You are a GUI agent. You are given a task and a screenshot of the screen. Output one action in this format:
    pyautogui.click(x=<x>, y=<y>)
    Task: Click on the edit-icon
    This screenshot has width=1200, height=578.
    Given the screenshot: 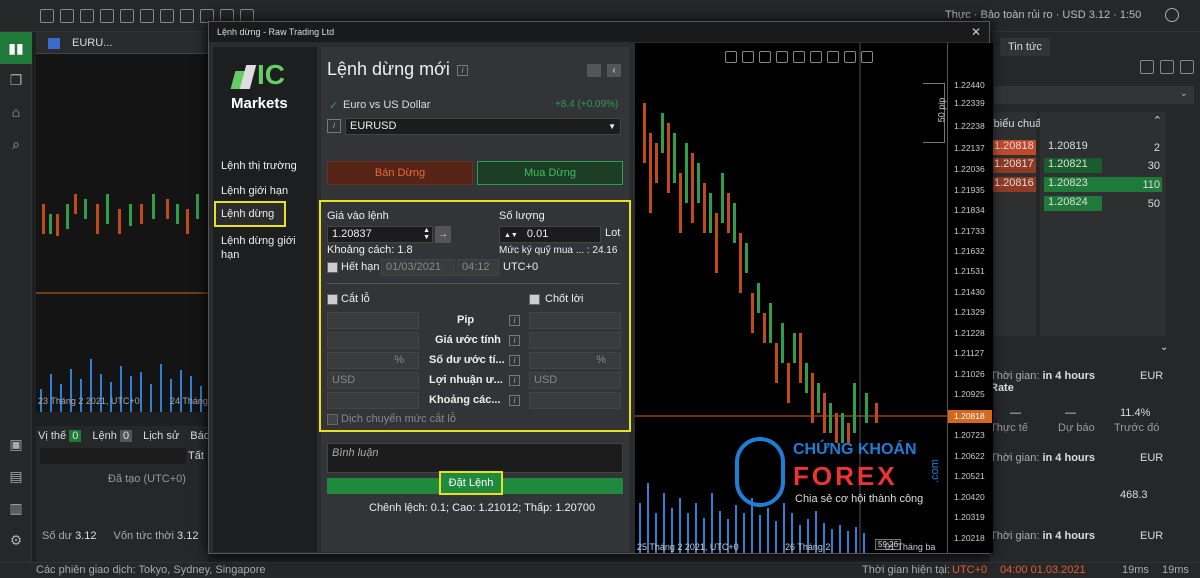 What is the action you would take?
    pyautogui.click(x=1167, y=67)
    